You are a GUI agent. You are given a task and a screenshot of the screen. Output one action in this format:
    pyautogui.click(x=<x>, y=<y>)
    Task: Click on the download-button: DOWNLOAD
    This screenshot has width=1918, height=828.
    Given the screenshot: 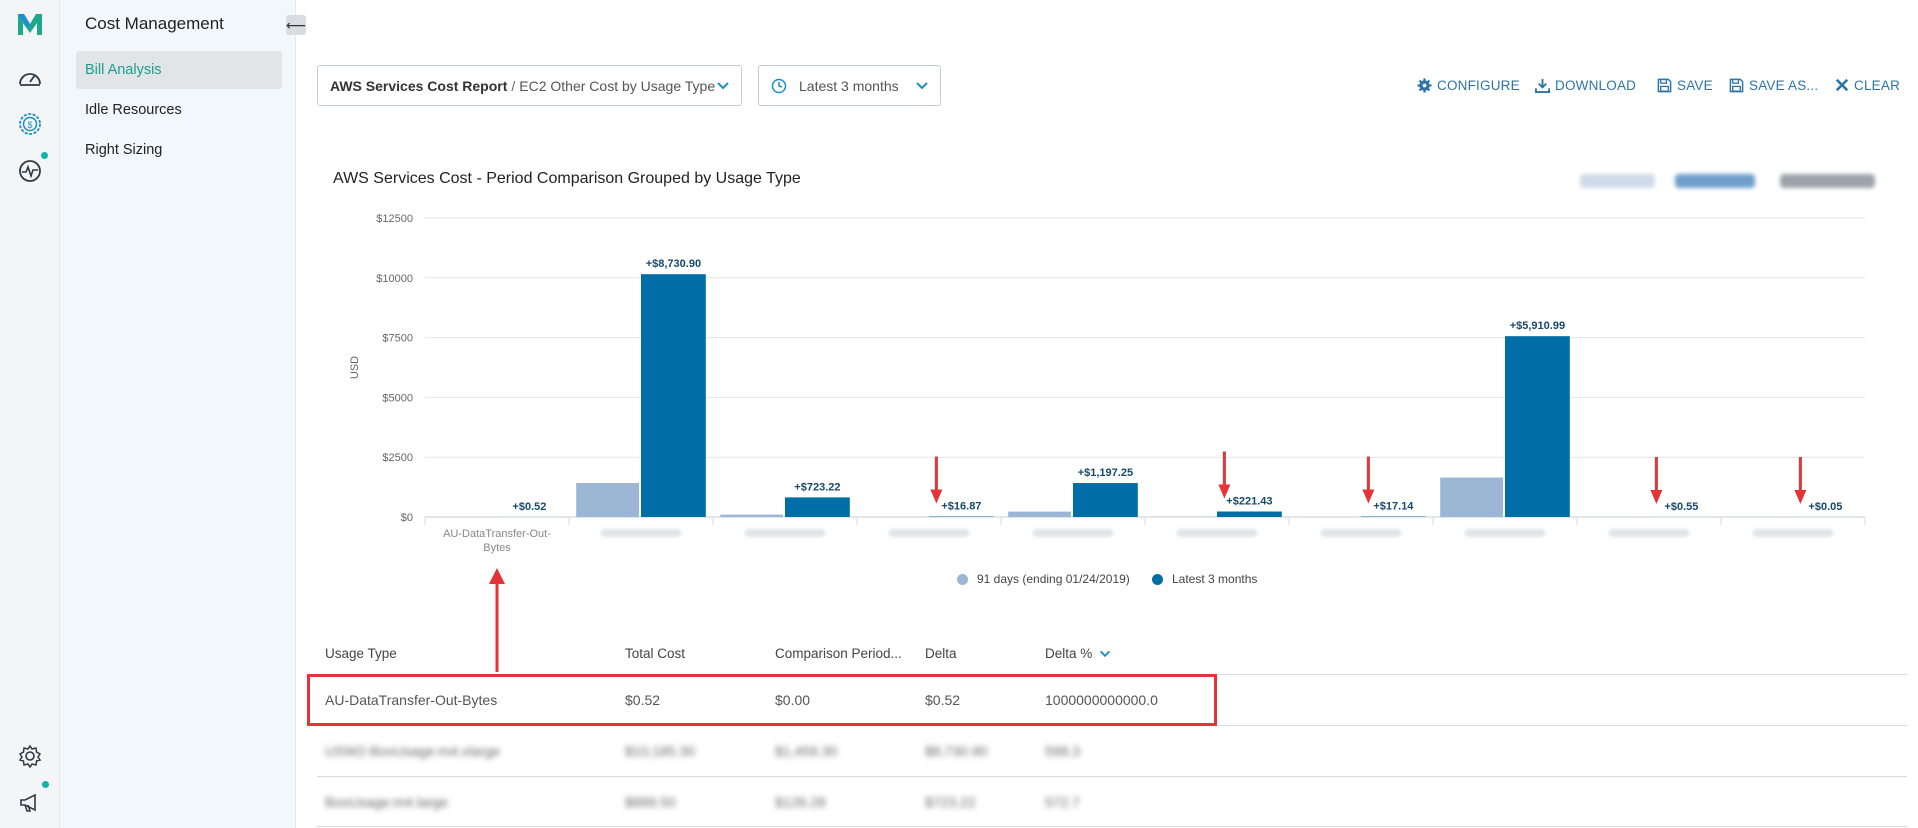 What is the action you would take?
    pyautogui.click(x=1585, y=85)
    